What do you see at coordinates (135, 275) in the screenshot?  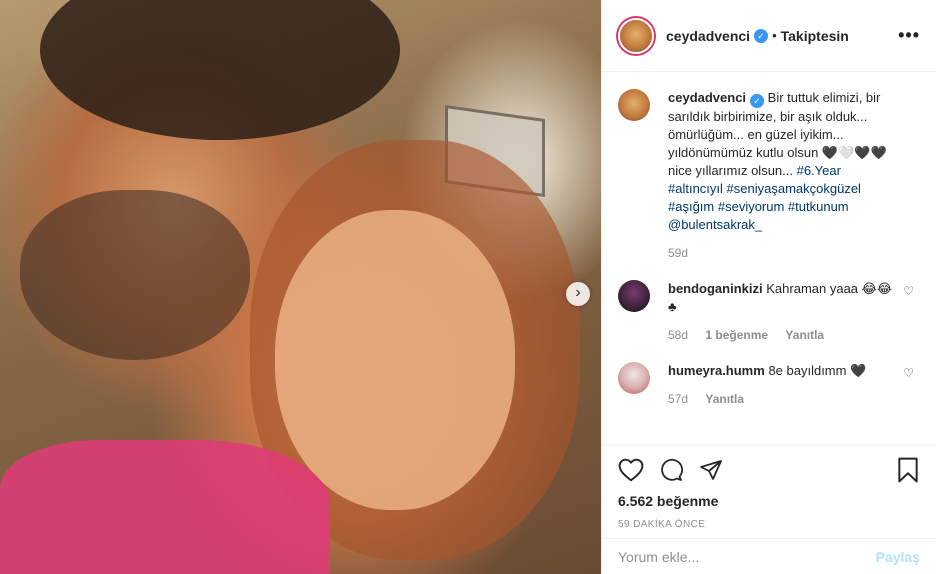 I see `photo-beard` at bounding box center [135, 275].